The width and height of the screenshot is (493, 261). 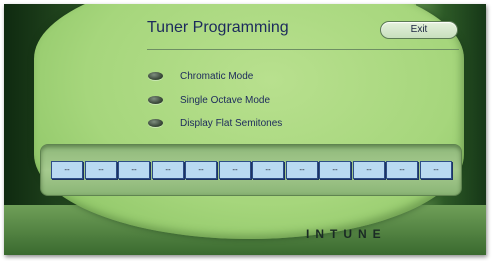 What do you see at coordinates (402, 170) in the screenshot?
I see `note-box-11: --` at bounding box center [402, 170].